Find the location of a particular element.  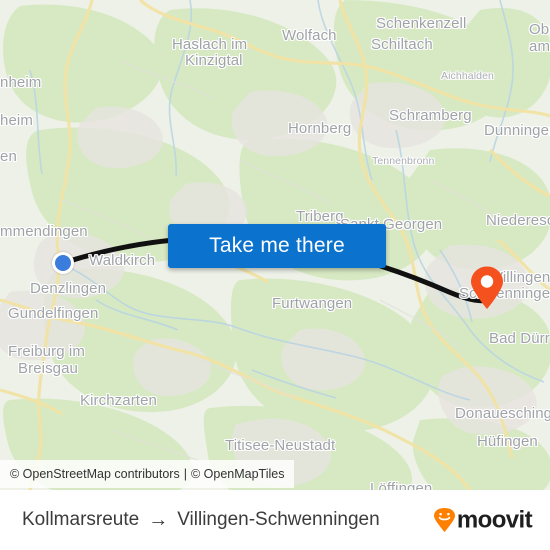

destination-marker is located at coordinates (487, 288).